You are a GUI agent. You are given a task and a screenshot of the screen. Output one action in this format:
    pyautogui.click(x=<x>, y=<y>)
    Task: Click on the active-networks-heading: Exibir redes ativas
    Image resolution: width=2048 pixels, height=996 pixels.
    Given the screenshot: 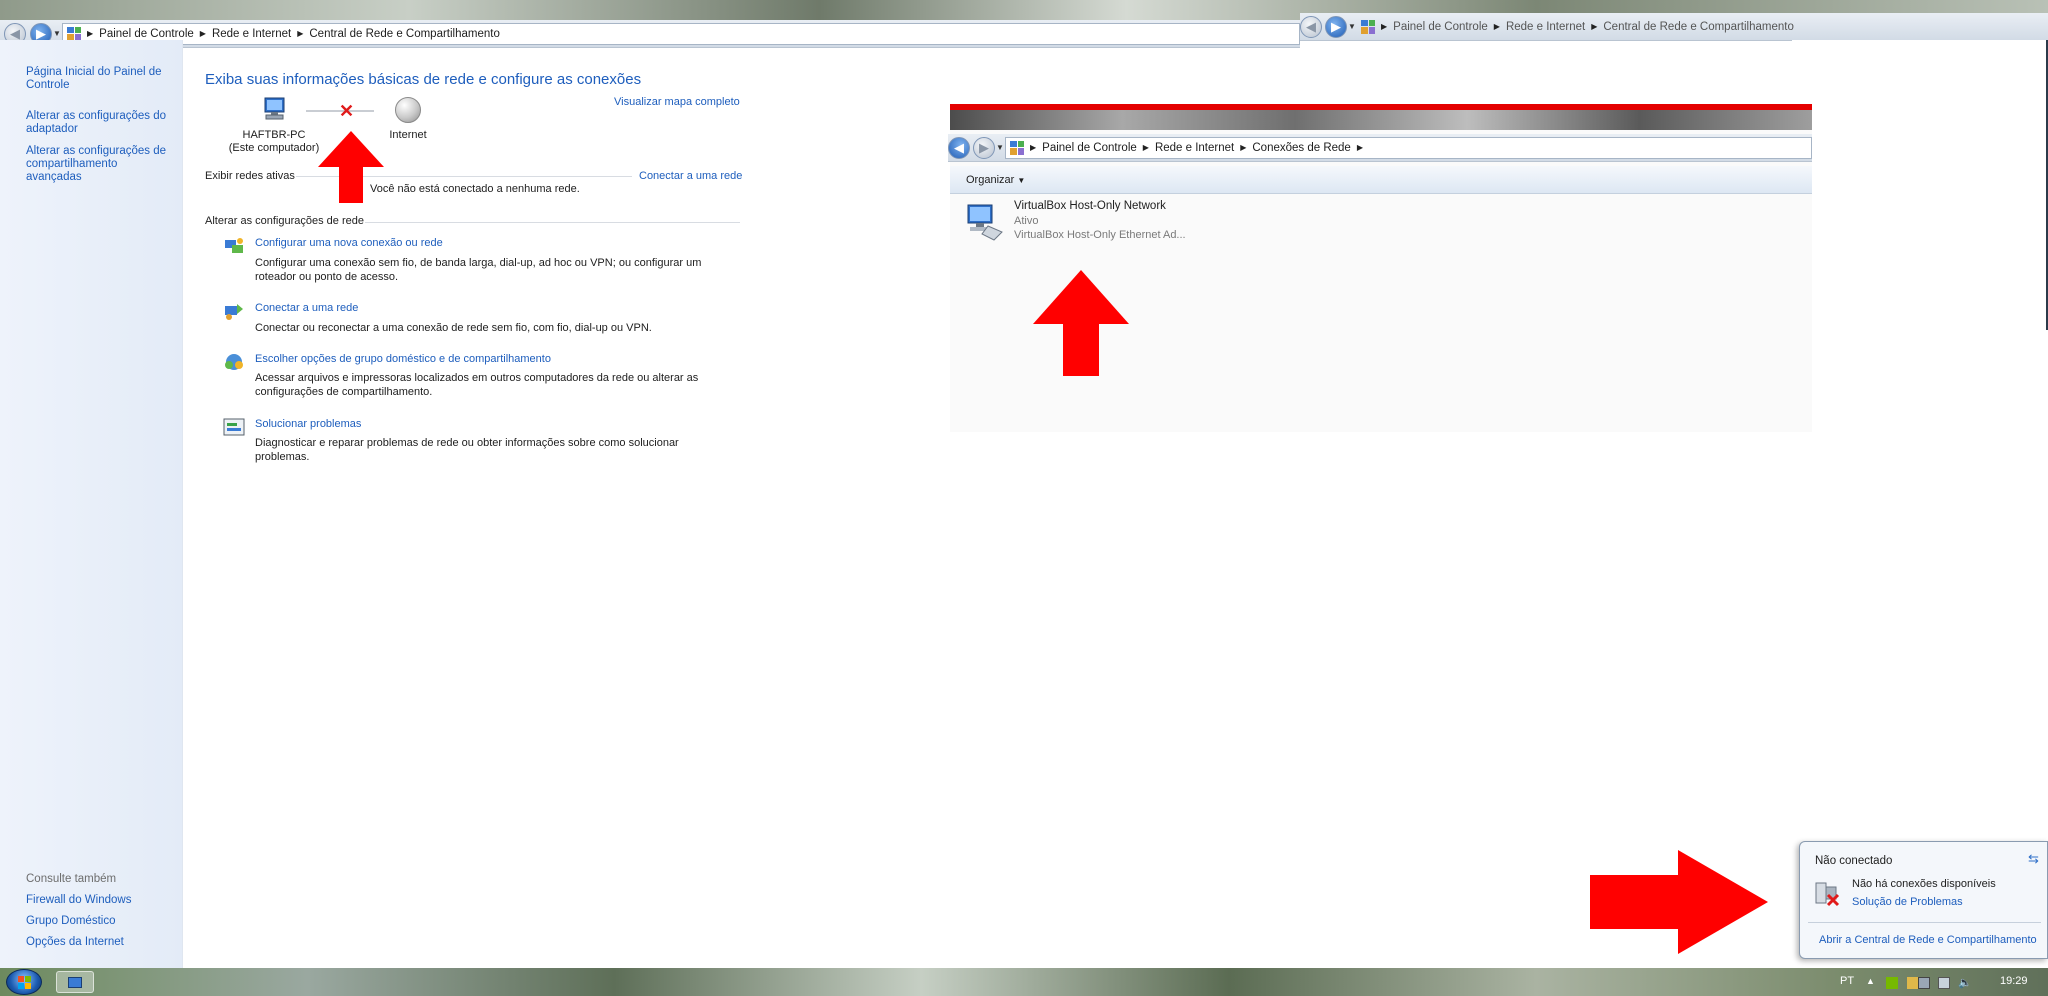 What is the action you would take?
    pyautogui.click(x=250, y=176)
    